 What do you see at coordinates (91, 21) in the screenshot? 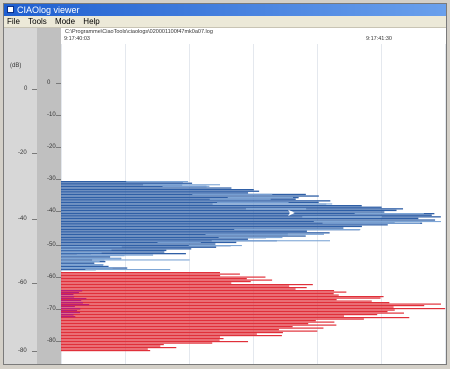
I see `menu-help: Help` at bounding box center [91, 21].